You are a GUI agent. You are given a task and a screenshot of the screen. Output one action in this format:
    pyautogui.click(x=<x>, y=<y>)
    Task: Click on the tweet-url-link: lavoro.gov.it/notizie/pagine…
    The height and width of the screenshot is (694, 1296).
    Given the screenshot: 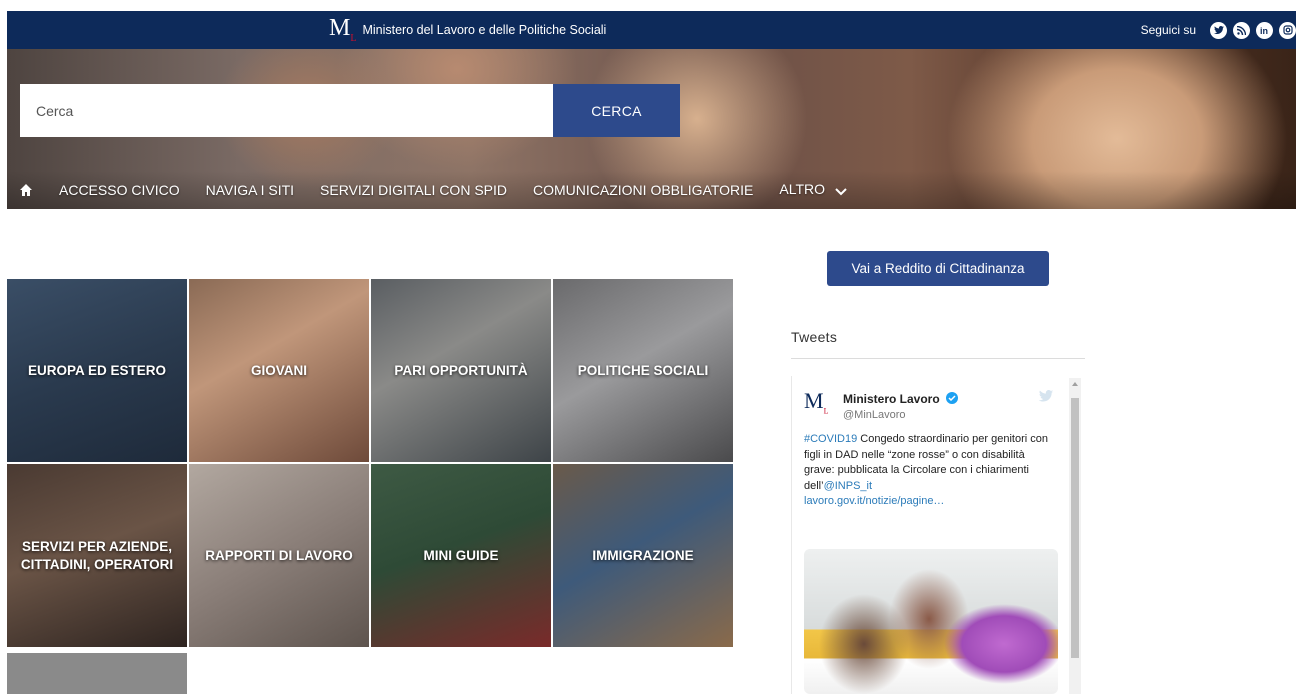 What is the action you would take?
    pyautogui.click(x=874, y=501)
    